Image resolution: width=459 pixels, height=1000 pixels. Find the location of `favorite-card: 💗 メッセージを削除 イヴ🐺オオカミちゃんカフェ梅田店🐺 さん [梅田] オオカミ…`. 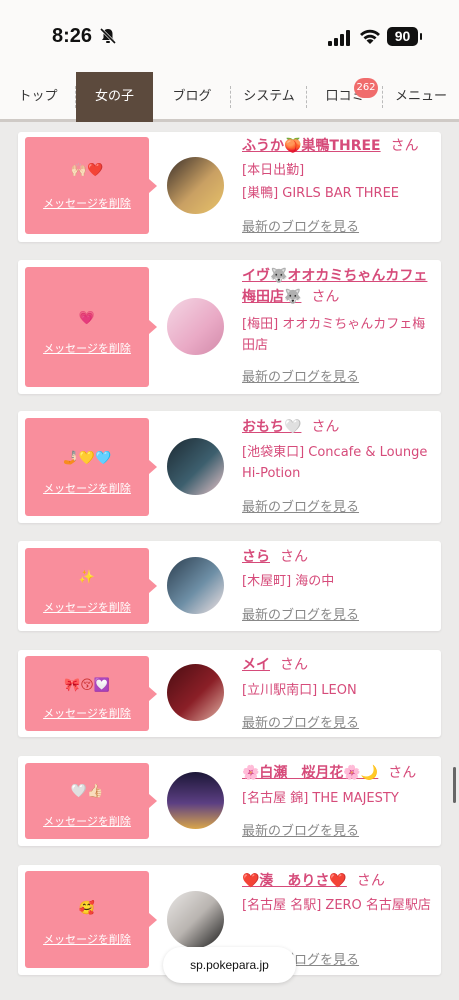

favorite-card: 💗 メッセージを削除 イヴ🐺オオカミちゃんカフェ梅田店🐺 さん [梅田] オオカミ… is located at coordinates (229, 327).